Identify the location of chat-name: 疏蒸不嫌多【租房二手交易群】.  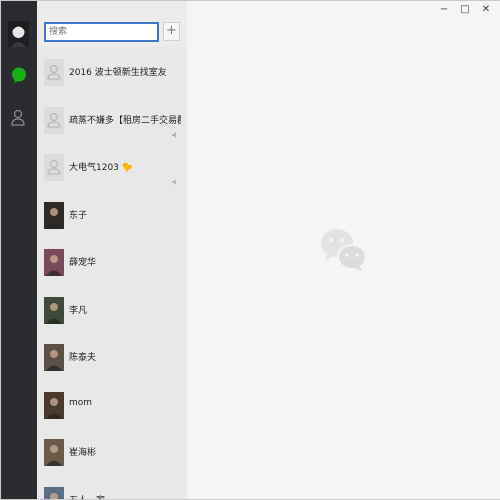
(125, 120).